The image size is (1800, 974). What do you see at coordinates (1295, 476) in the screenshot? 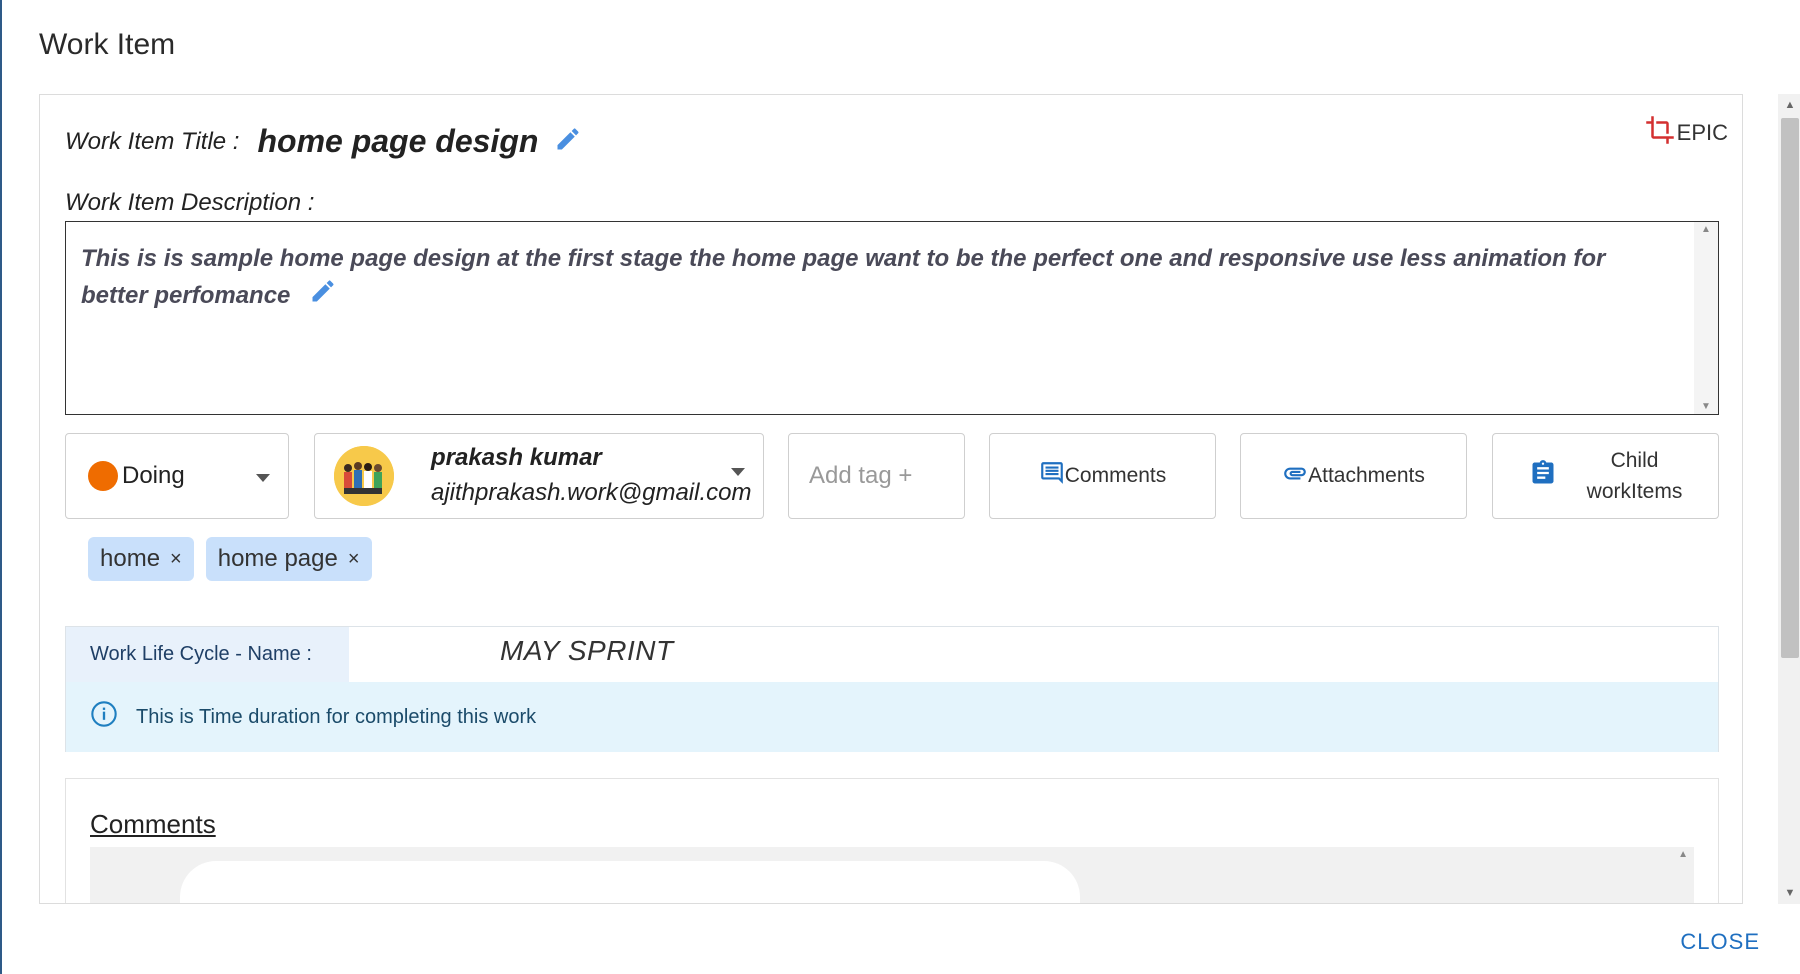
I see `paperclip-icon` at bounding box center [1295, 476].